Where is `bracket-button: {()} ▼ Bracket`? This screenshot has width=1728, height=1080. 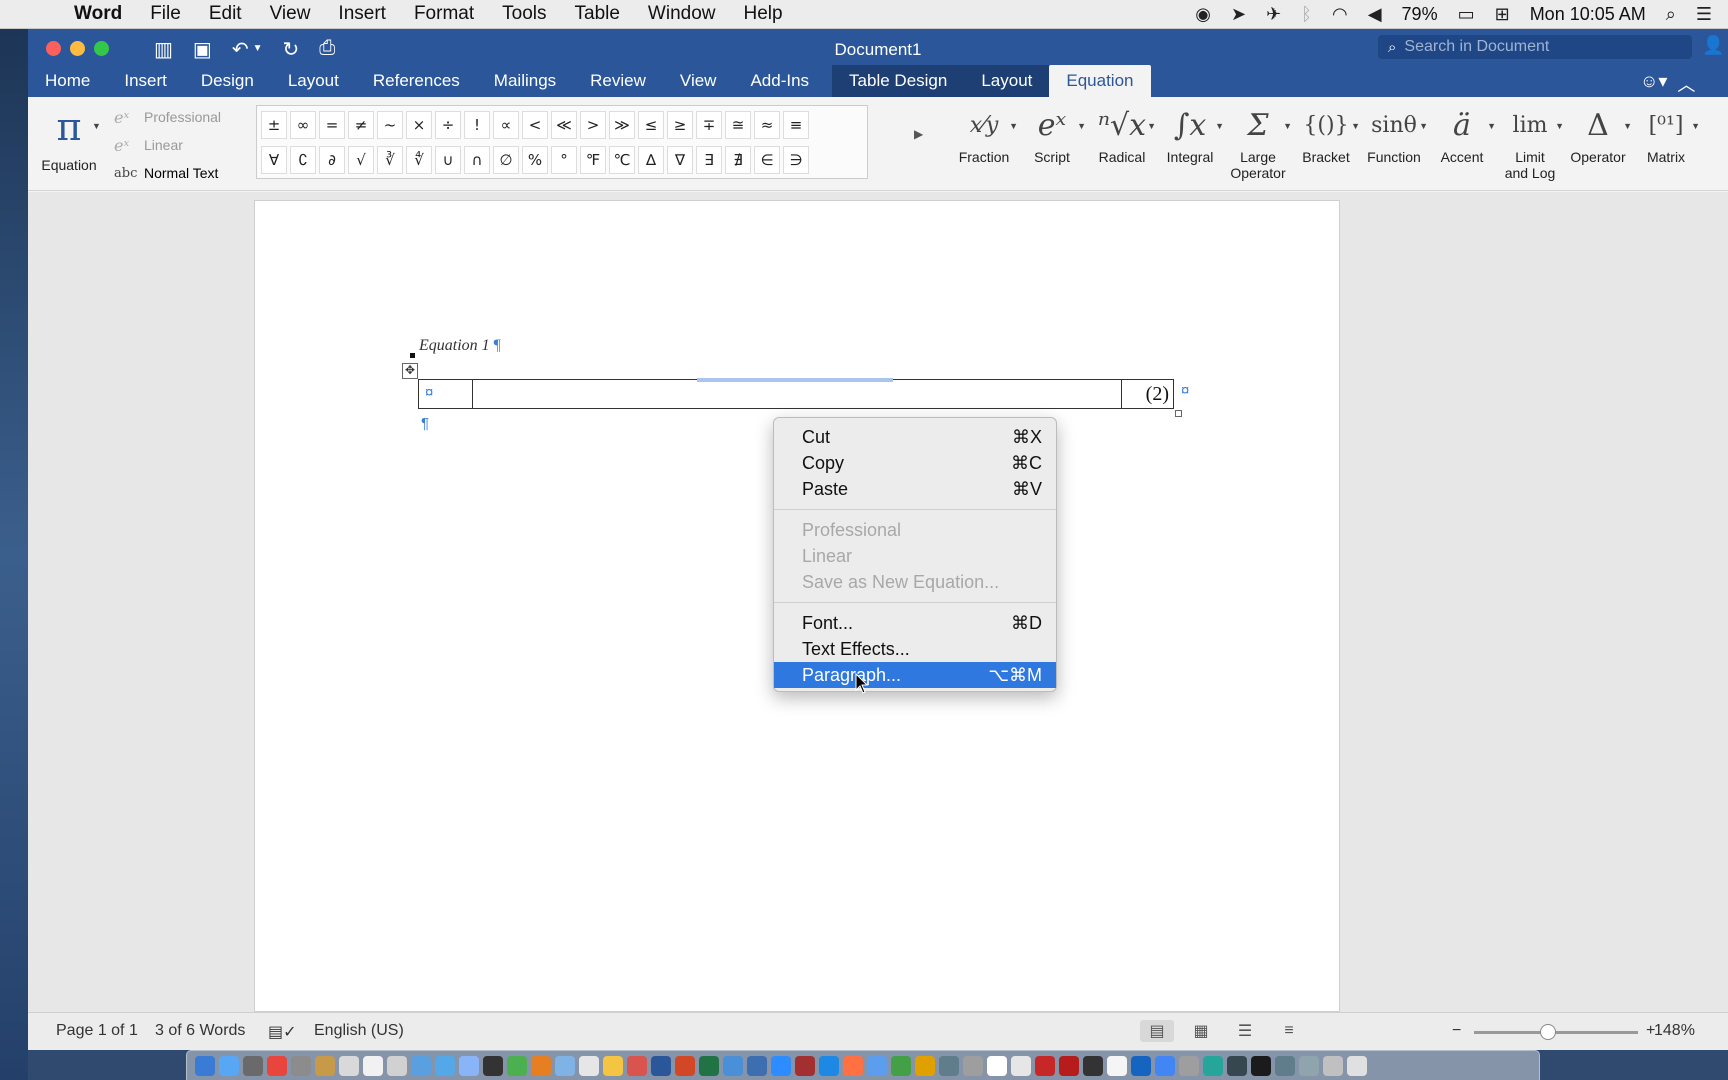
bracket-button: {()} ▼ Bracket is located at coordinates (1326, 133).